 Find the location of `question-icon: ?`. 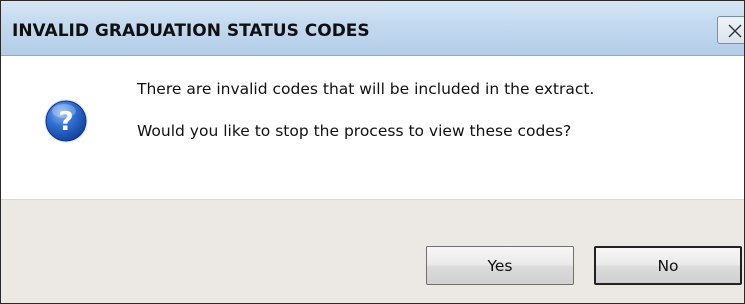

question-icon: ? is located at coordinates (66, 121).